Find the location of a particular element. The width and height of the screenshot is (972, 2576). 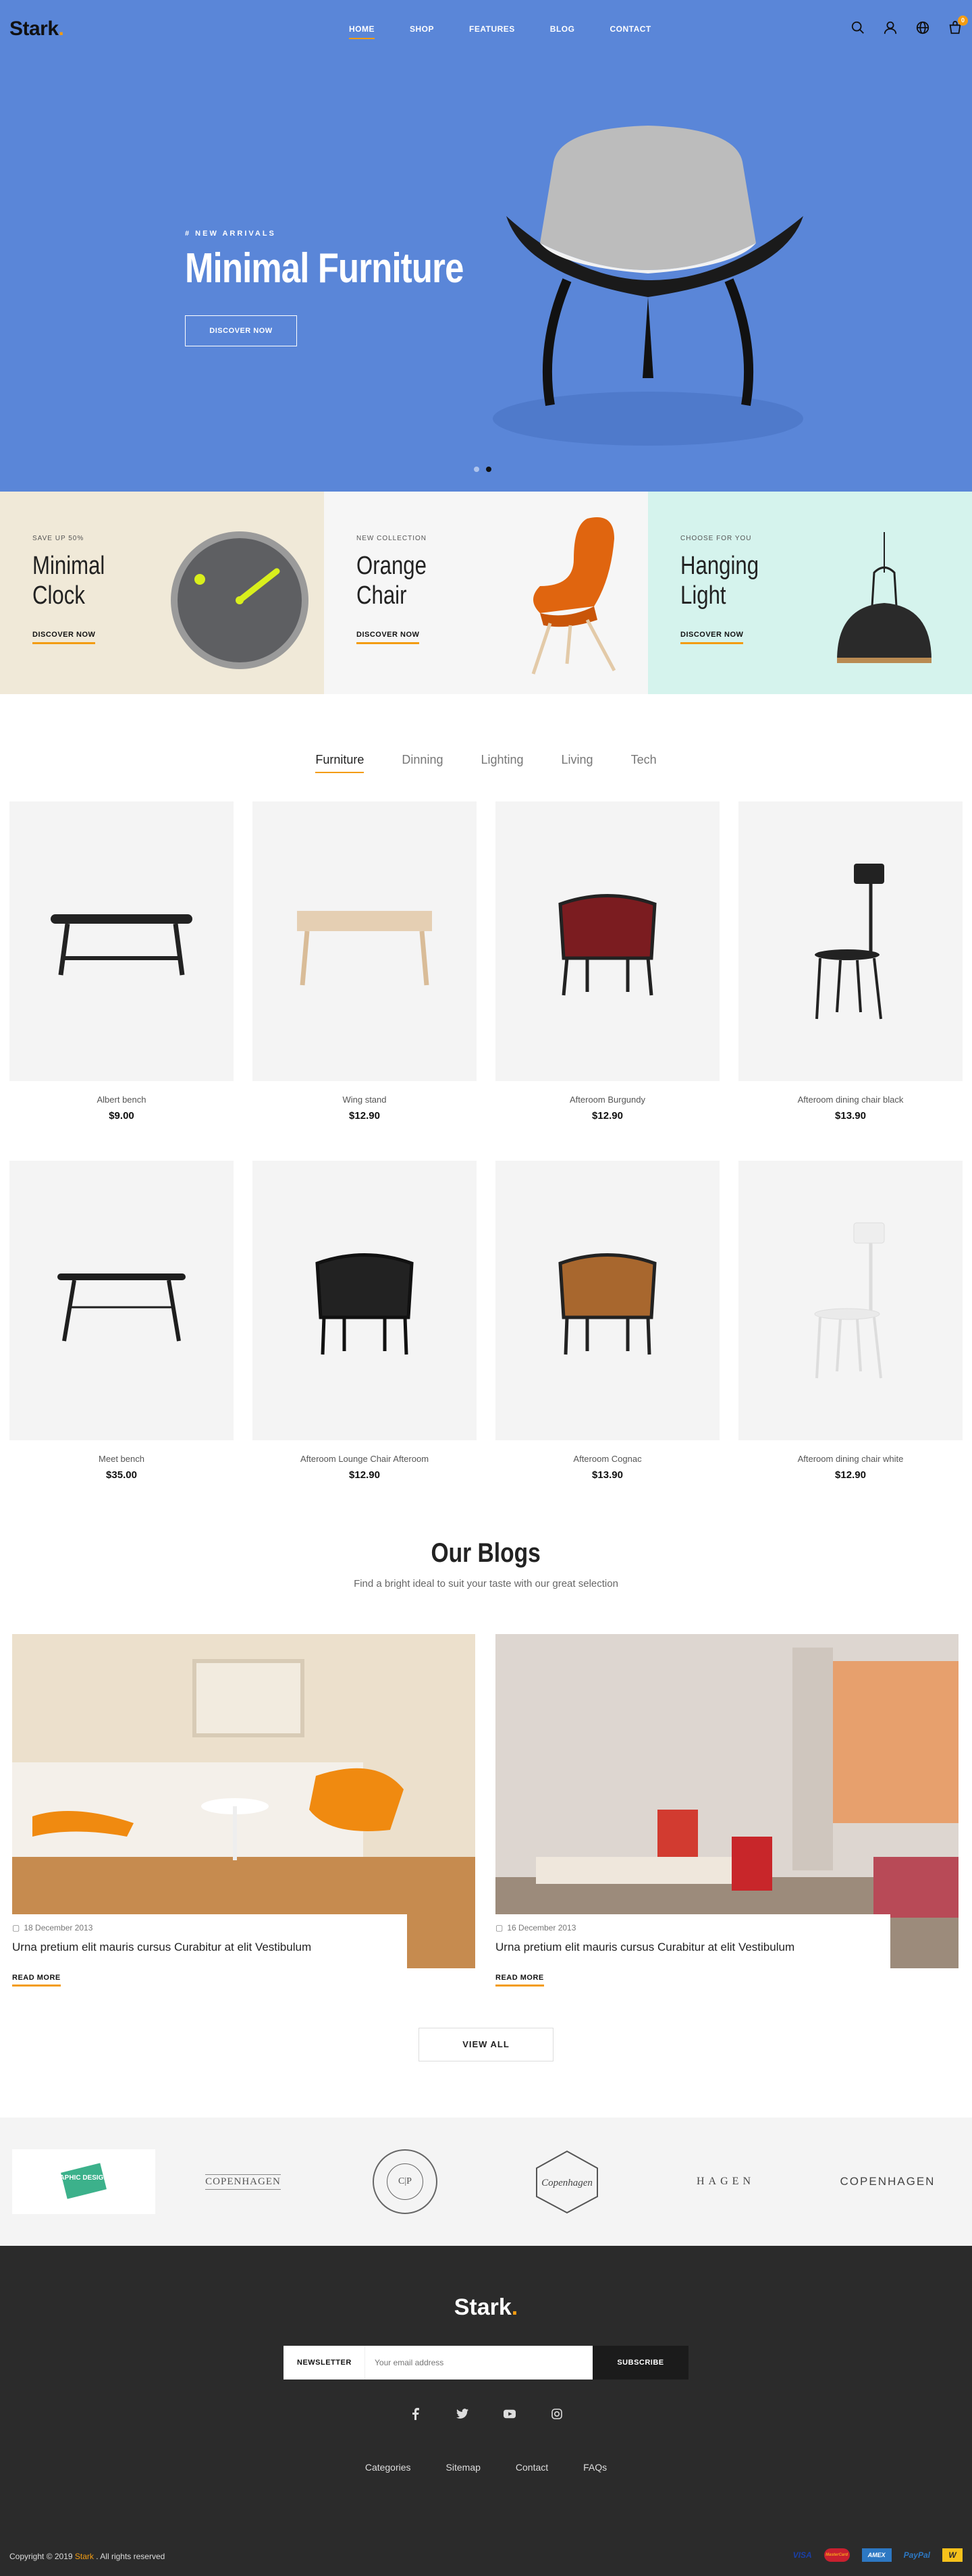

twitter-icon is located at coordinates (462, 2414).